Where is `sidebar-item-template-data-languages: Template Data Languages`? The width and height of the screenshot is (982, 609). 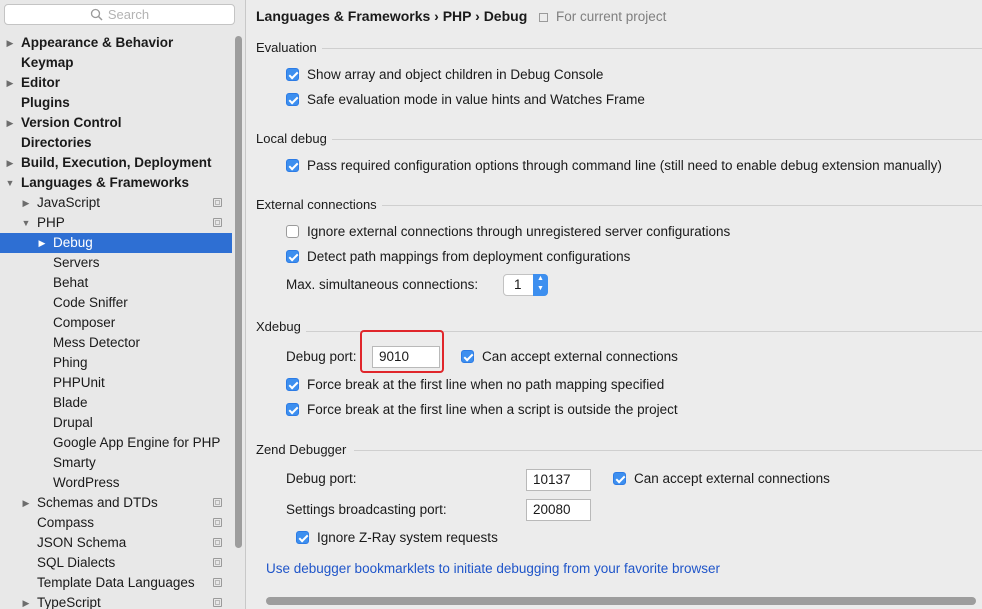 sidebar-item-template-data-languages: Template Data Languages is located at coordinates (116, 583).